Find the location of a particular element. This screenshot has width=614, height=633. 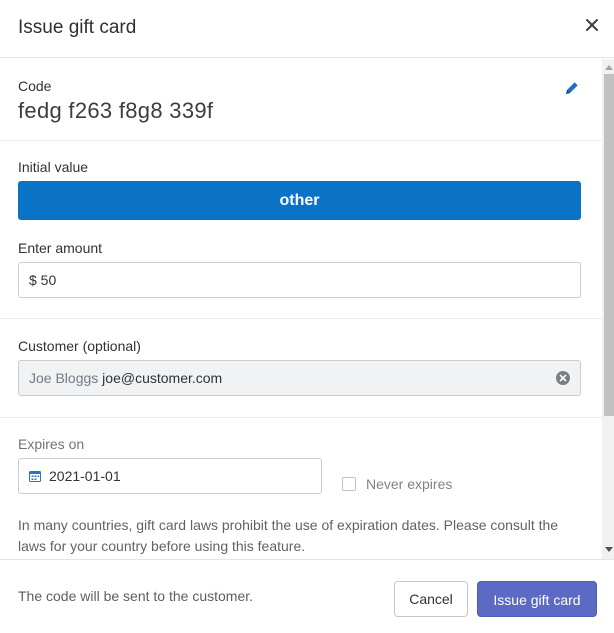

close-button is located at coordinates (592, 25).